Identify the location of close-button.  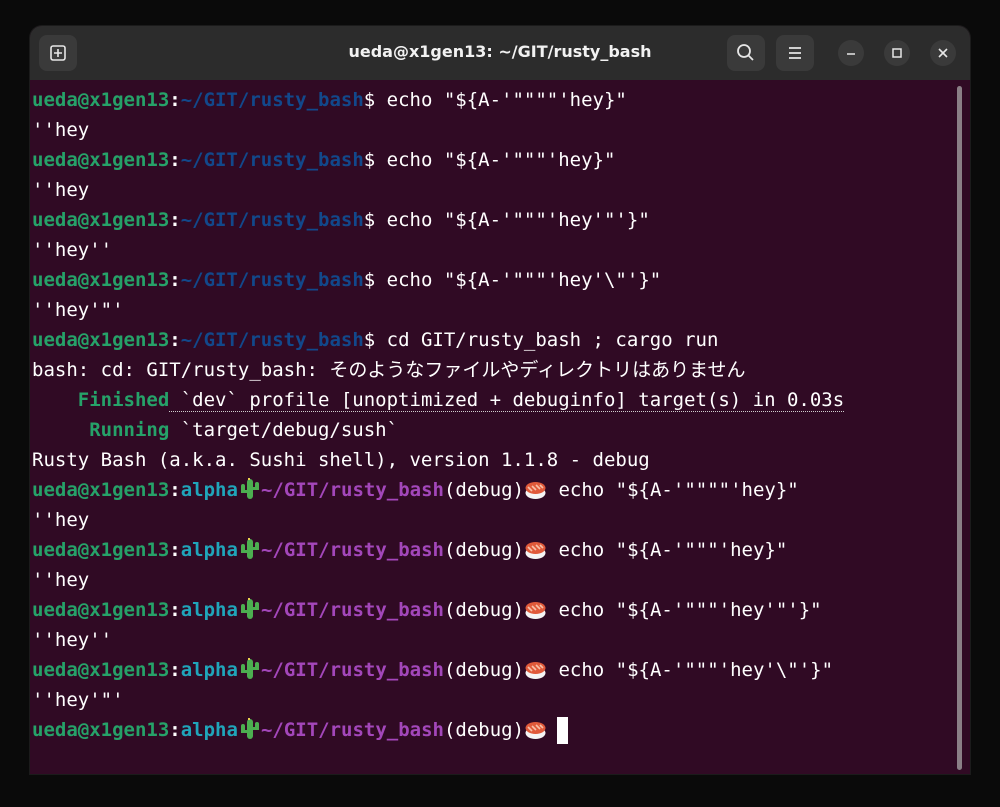
(943, 53).